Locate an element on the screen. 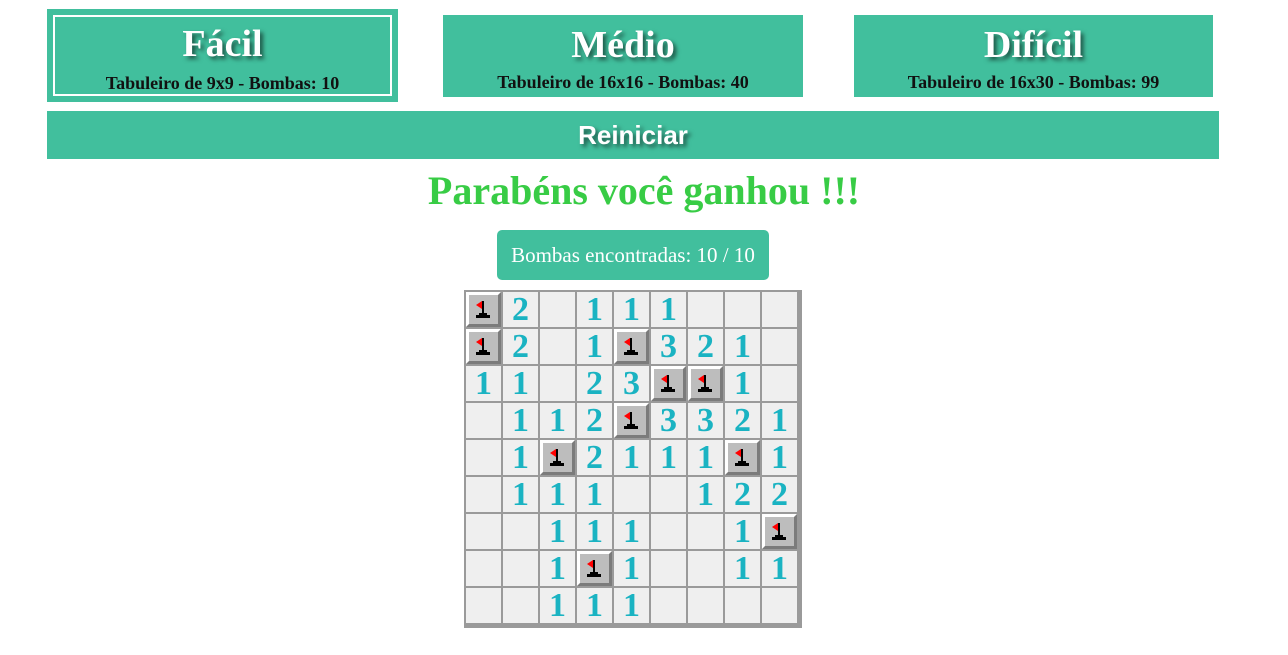  difficulty-easy-button: Fácil Tabuleiro de 9x9 - Bombas: 10 is located at coordinates (222, 55).